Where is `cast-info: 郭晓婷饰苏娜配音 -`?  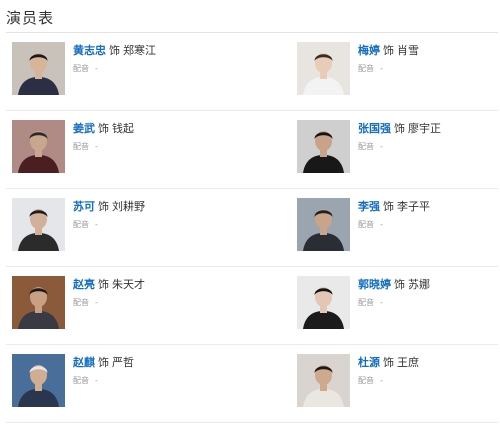 cast-info: 郭晓婷饰苏娜配音 - is located at coordinates (394, 293).